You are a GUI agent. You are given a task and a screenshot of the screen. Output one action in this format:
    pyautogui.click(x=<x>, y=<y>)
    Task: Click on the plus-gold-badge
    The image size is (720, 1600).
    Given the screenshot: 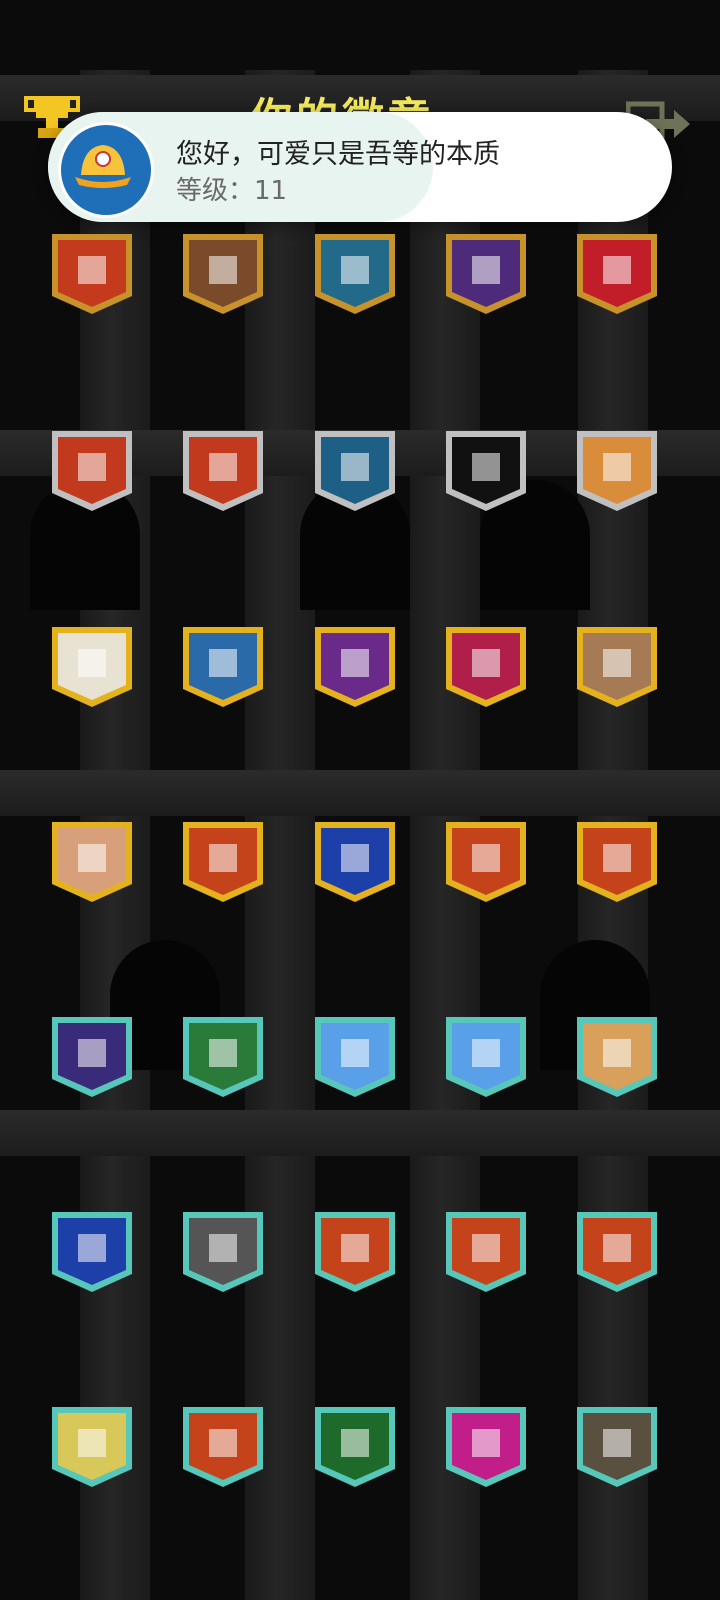 What is the action you would take?
    pyautogui.click(x=223, y=861)
    